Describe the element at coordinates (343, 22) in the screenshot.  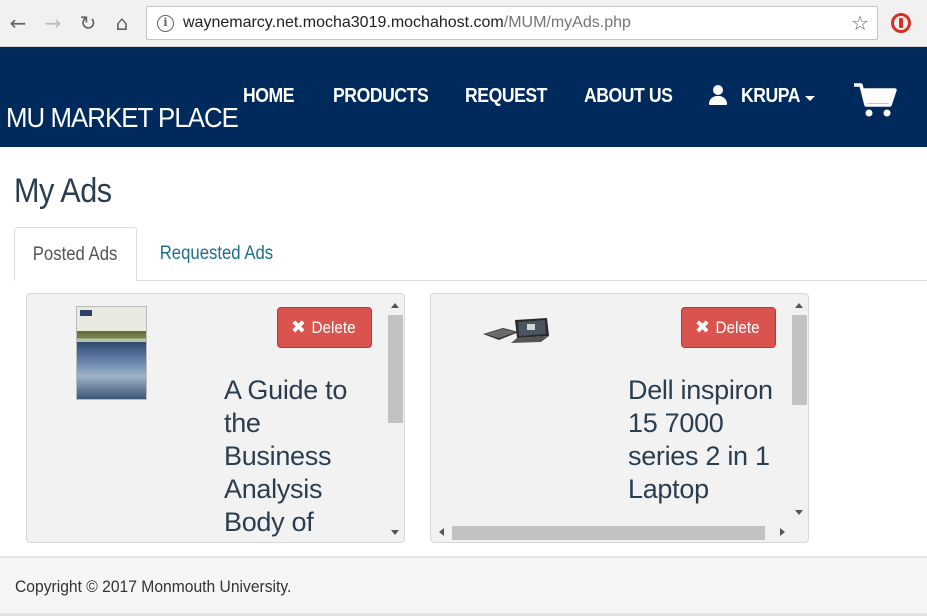
I see `url-host: waynemarcy.net.mocha3019.mochahost.com` at that location.